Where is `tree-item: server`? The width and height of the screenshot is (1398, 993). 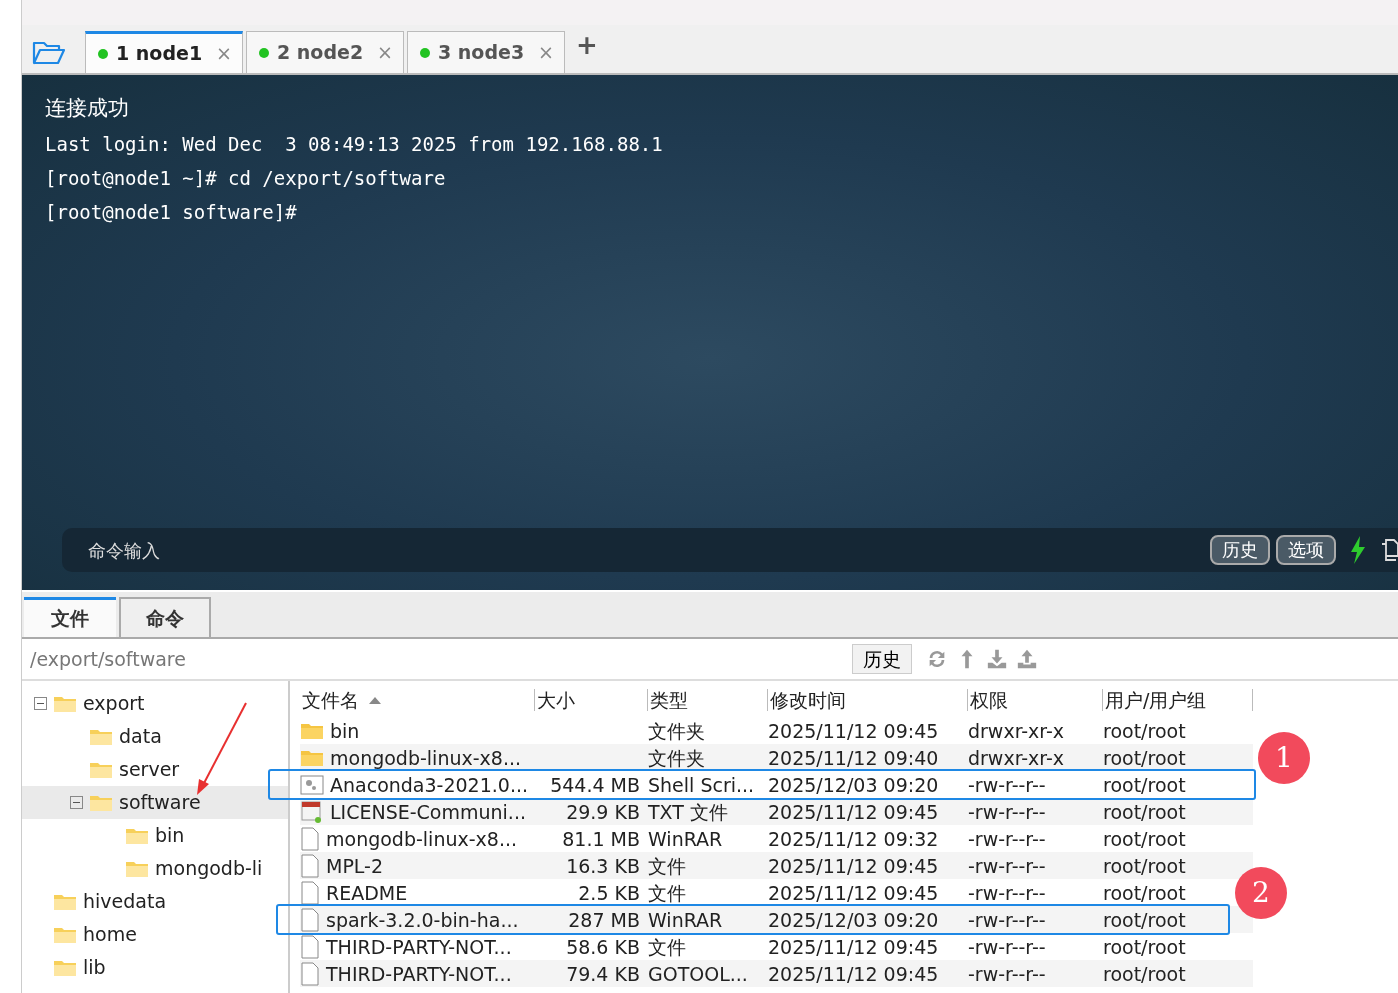 tree-item: server is located at coordinates (155, 769).